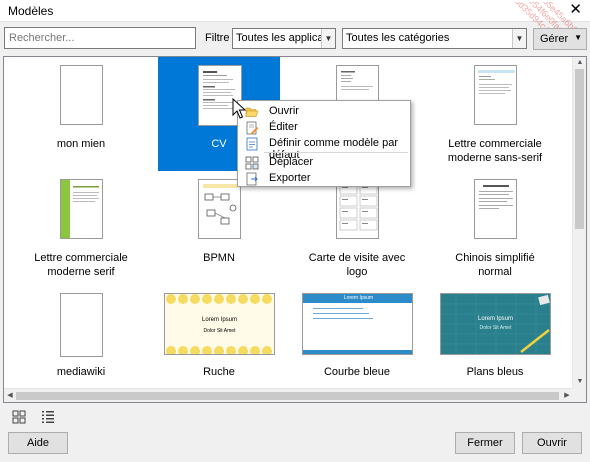 Image resolution: width=590 pixels, height=462 pixels. Describe the element at coordinates (357, 372) in the screenshot. I see `template-label: Courbe bleue` at that location.